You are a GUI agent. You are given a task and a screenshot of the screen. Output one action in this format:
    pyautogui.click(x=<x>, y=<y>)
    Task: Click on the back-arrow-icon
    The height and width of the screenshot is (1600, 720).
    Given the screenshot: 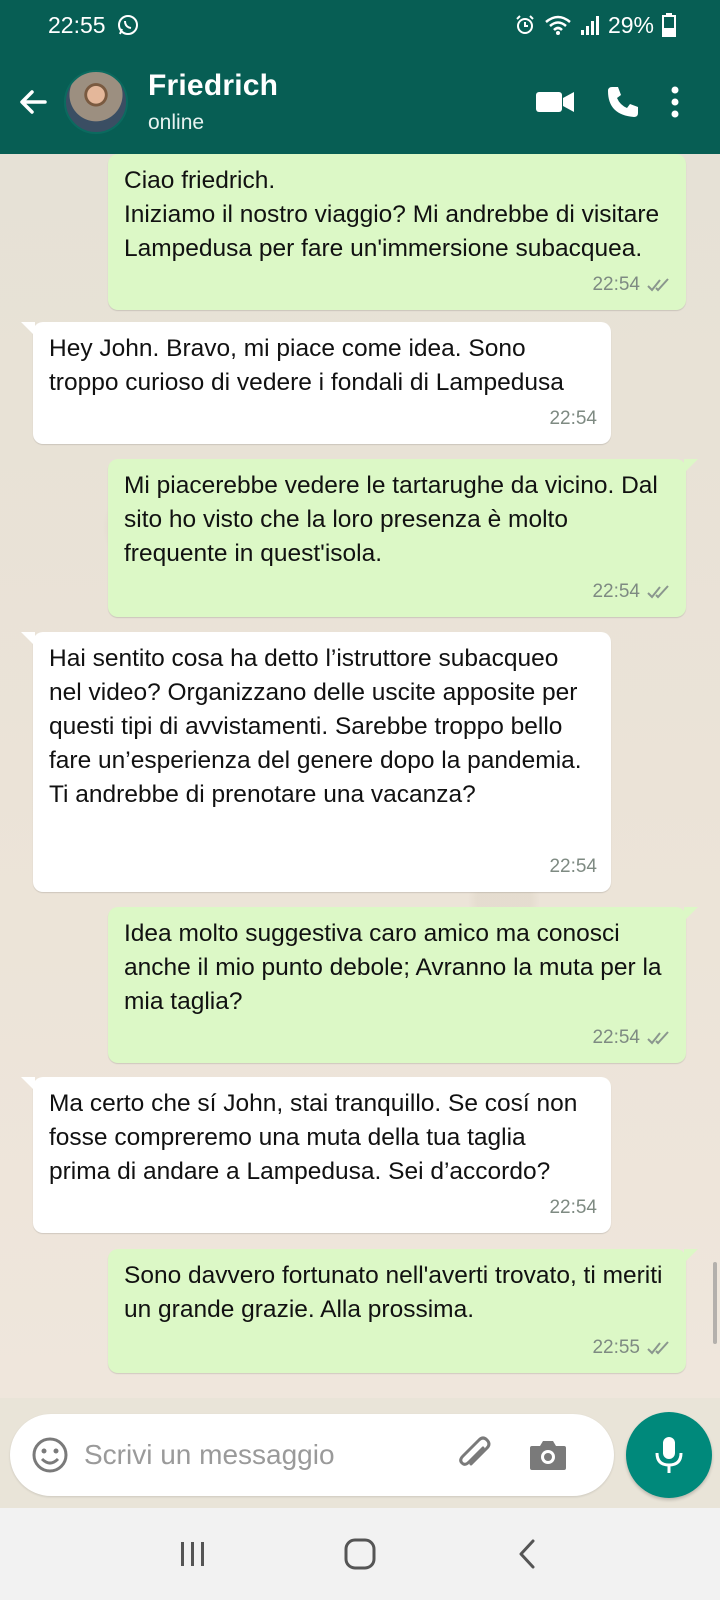 What is the action you would take?
    pyautogui.click(x=33, y=102)
    